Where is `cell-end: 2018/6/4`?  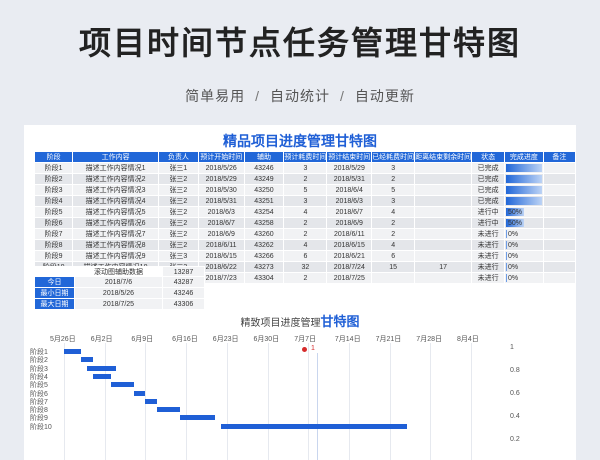 cell-end: 2018/6/4 is located at coordinates (349, 190).